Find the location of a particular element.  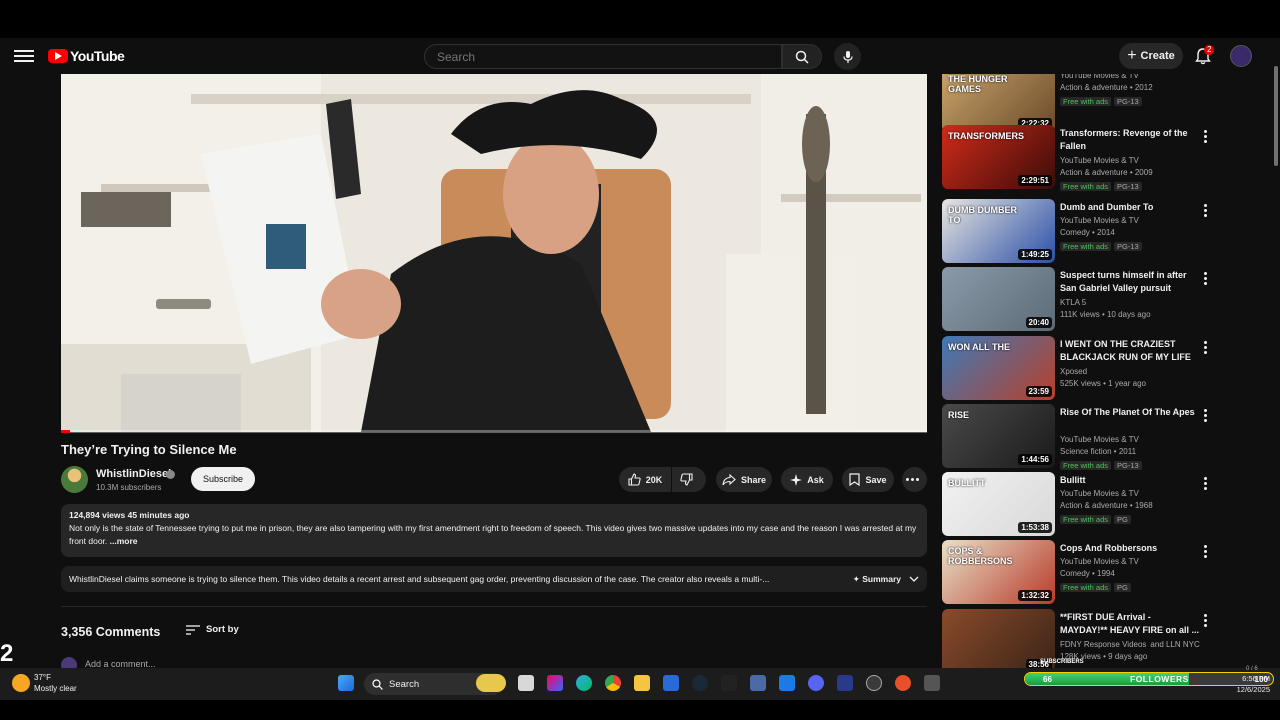

share-button: Share is located at coordinates (744, 479).